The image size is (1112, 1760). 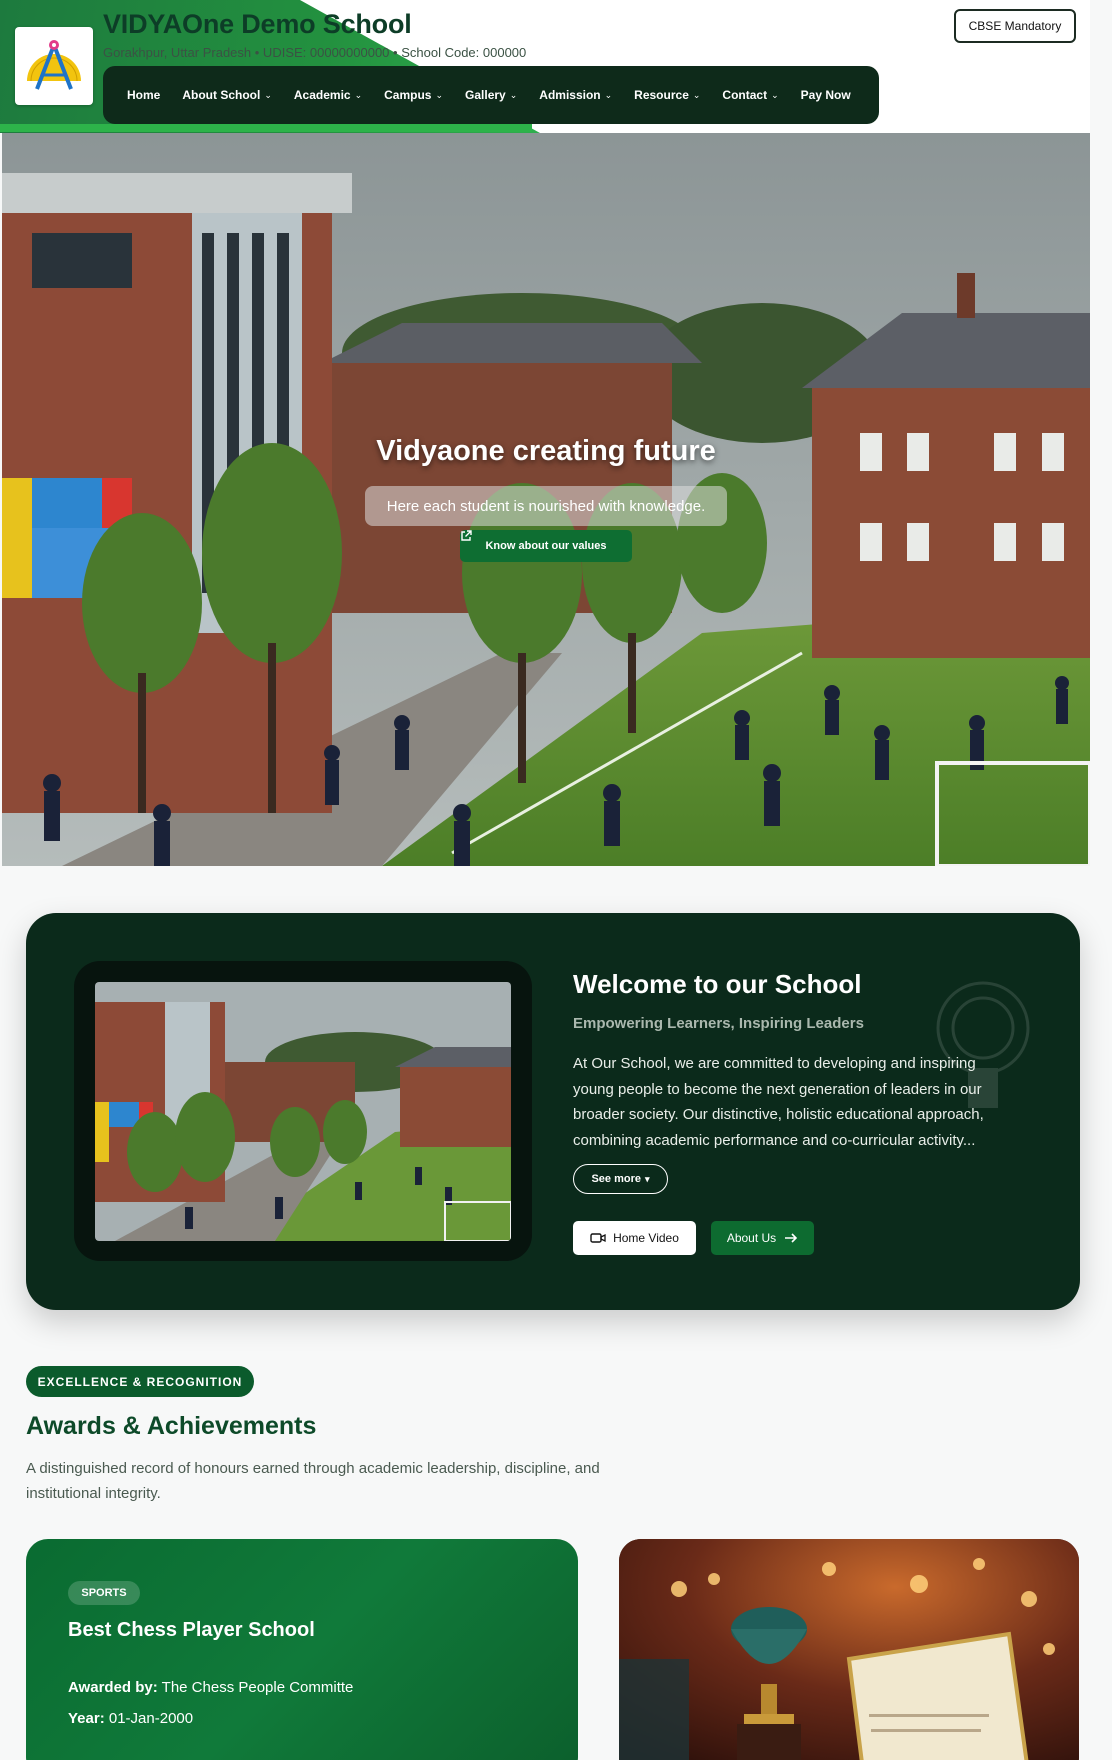 I want to click on school-location: Gorakhpur, Uttar Pradesh, so click(x=177, y=52).